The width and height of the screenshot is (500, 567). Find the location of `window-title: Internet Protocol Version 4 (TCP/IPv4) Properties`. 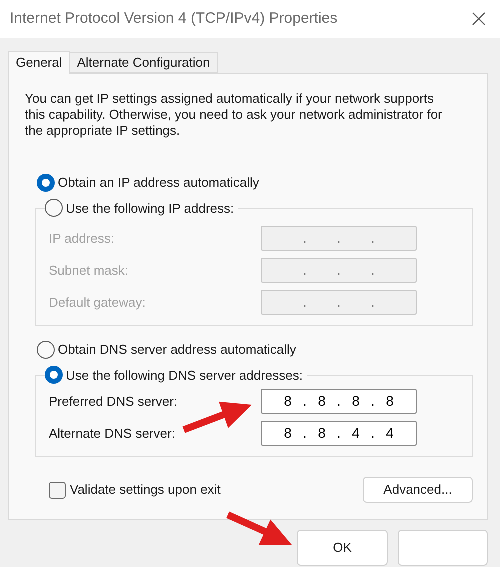

window-title: Internet Protocol Version 4 (TCP/IPv4) Properties is located at coordinates (174, 18).